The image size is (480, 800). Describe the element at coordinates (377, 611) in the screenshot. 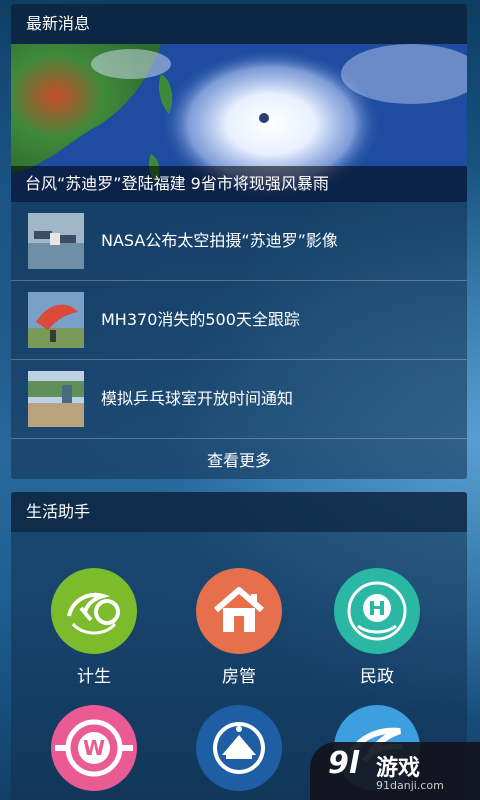

I see `civil-affairs-icon` at that location.